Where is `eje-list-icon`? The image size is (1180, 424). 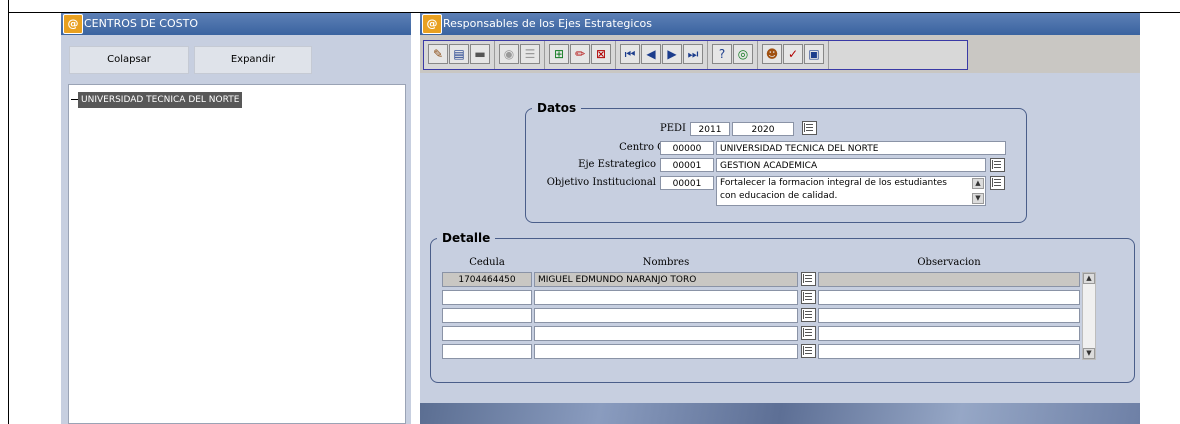 eje-list-icon is located at coordinates (997, 165).